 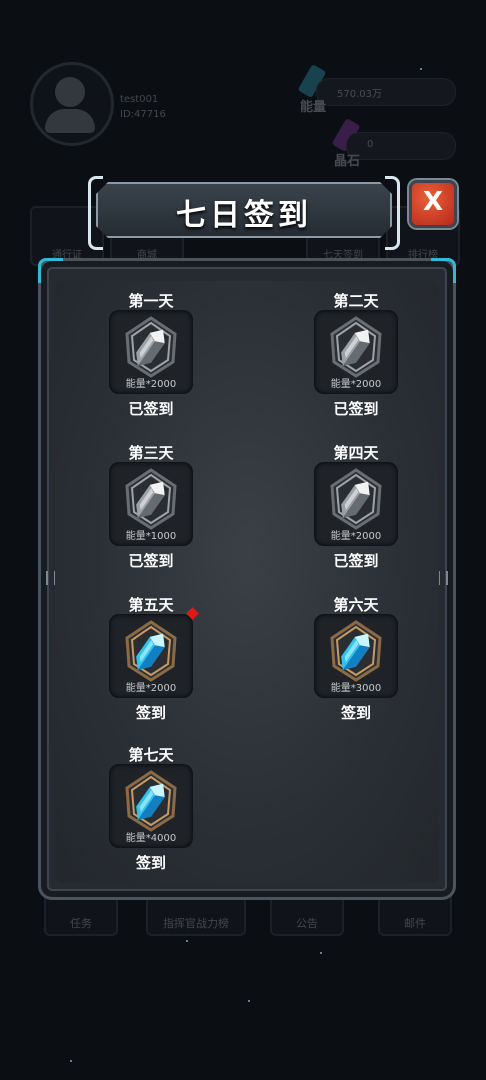 I want to click on energy-value: 570.03万, so click(x=359, y=94).